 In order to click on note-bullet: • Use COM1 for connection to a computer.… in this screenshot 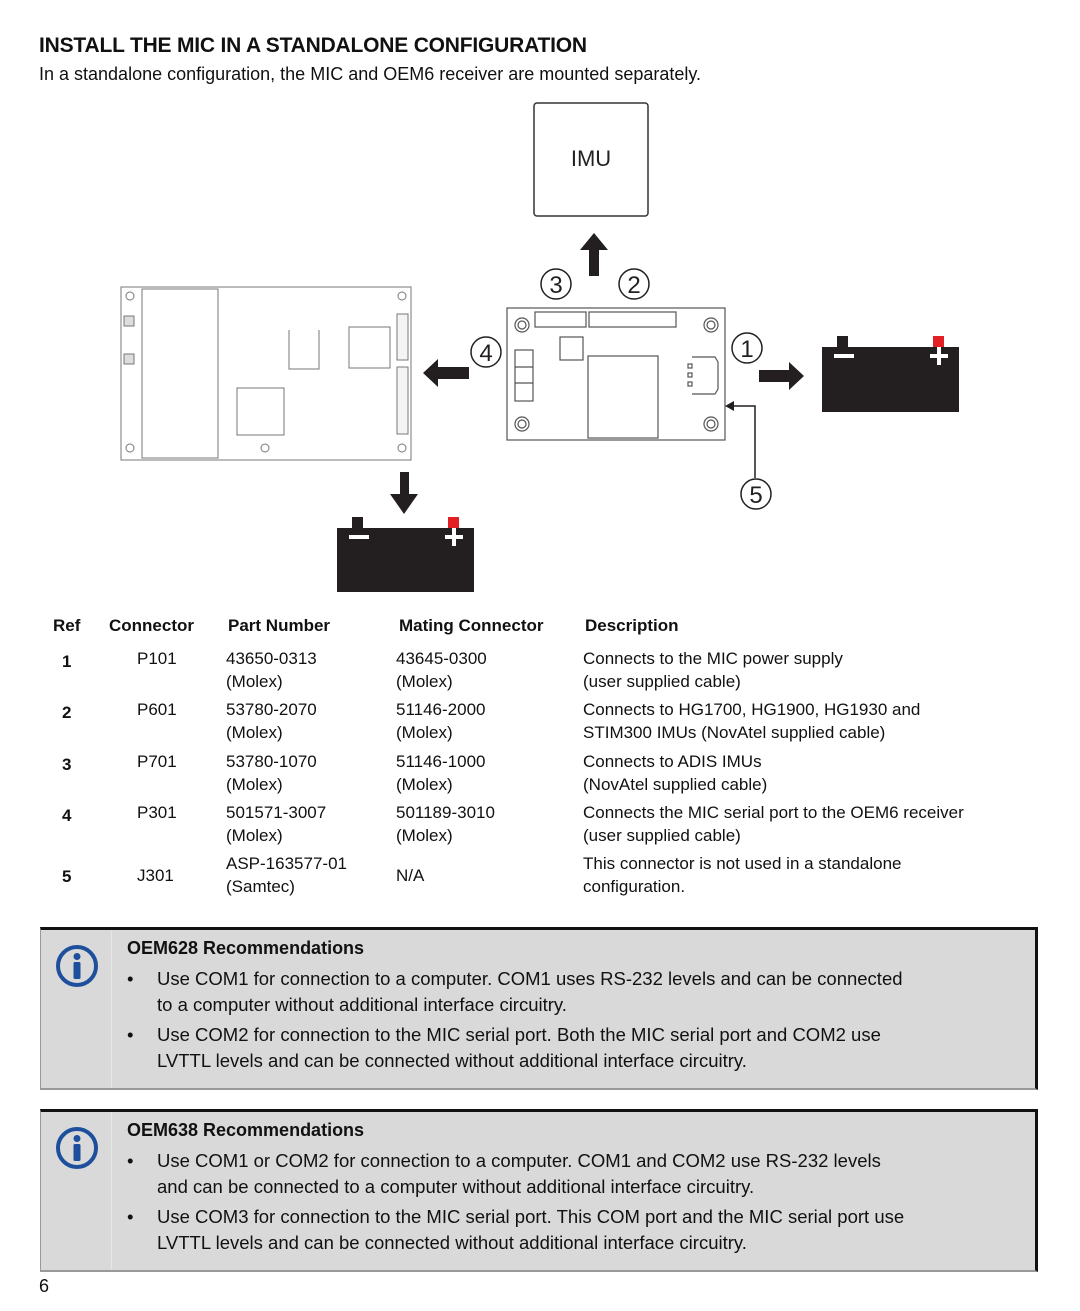, I will do `click(515, 991)`.